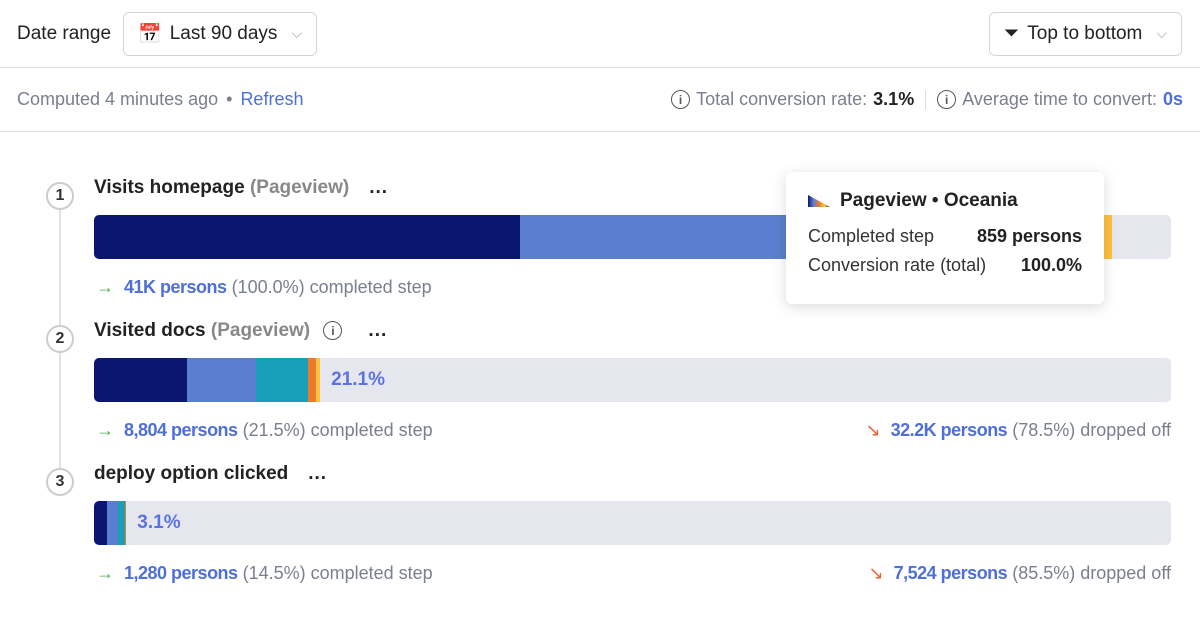  What do you see at coordinates (926, 99) in the screenshot?
I see `divider` at bounding box center [926, 99].